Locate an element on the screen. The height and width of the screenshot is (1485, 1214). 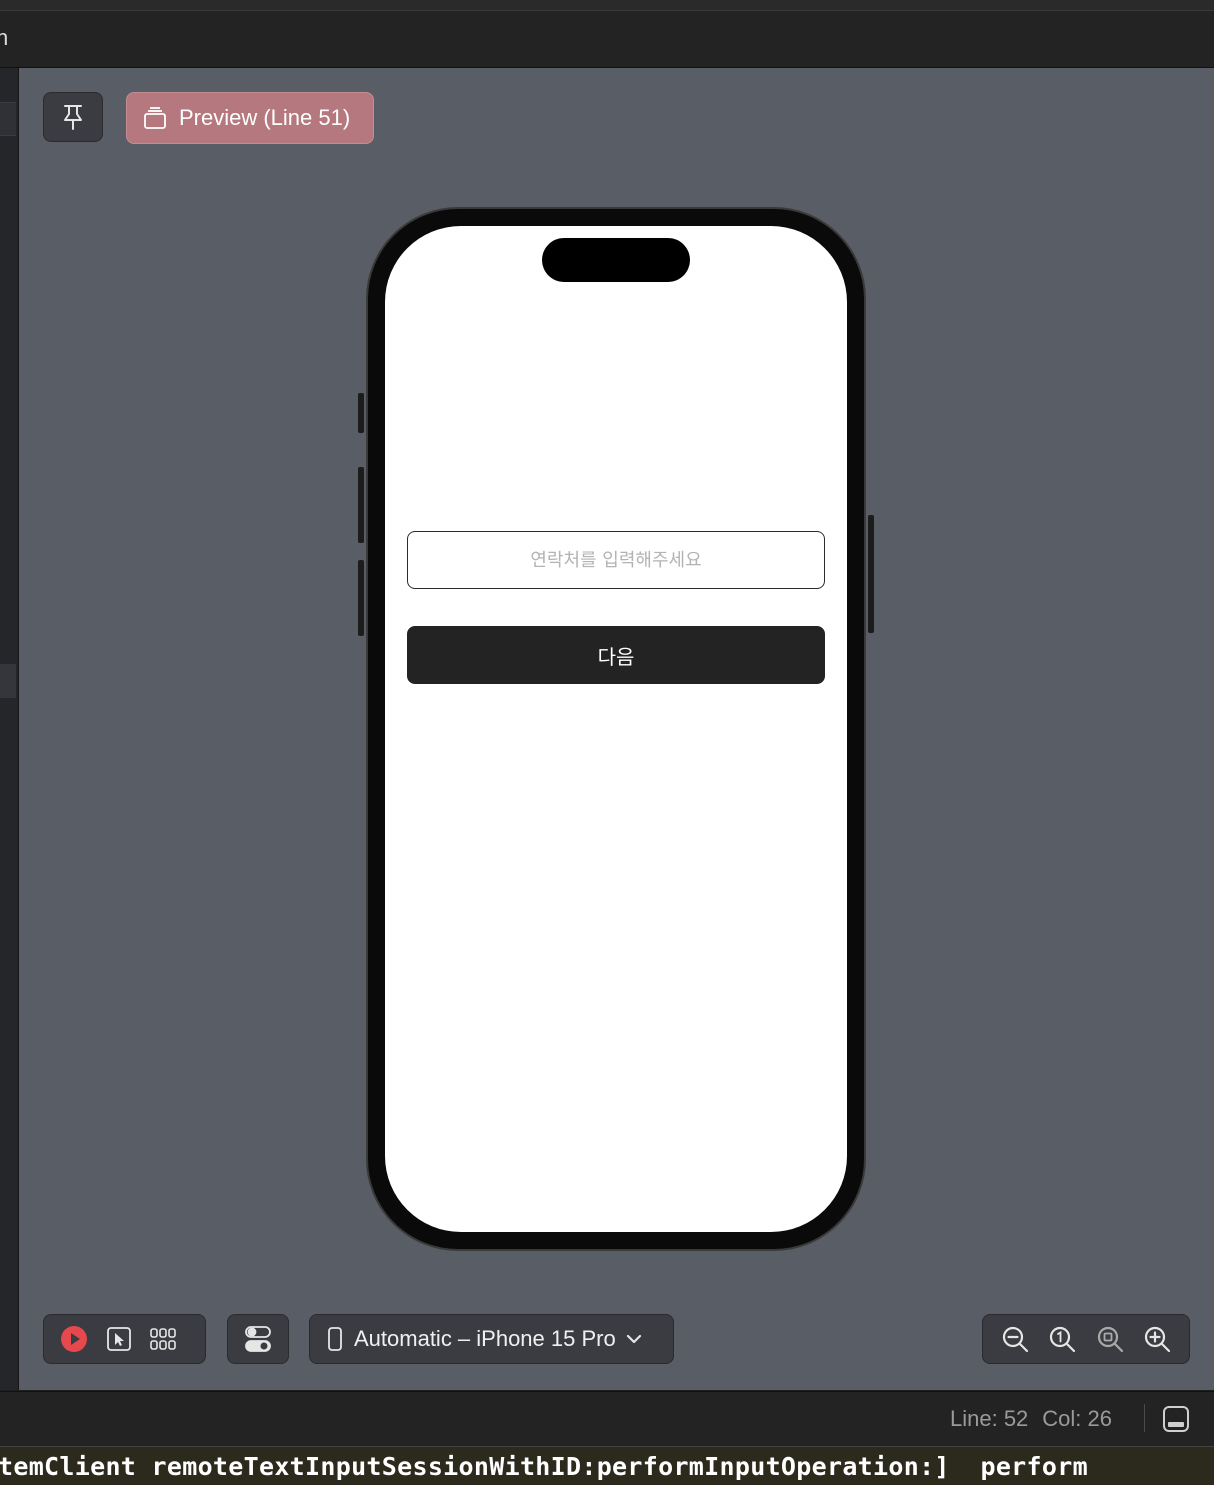
device-settings-button is located at coordinates (258, 1339).